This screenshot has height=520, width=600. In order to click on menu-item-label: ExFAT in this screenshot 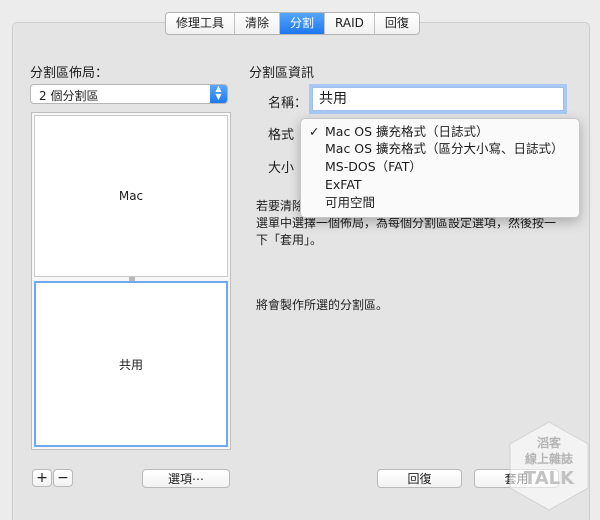, I will do `click(343, 184)`.